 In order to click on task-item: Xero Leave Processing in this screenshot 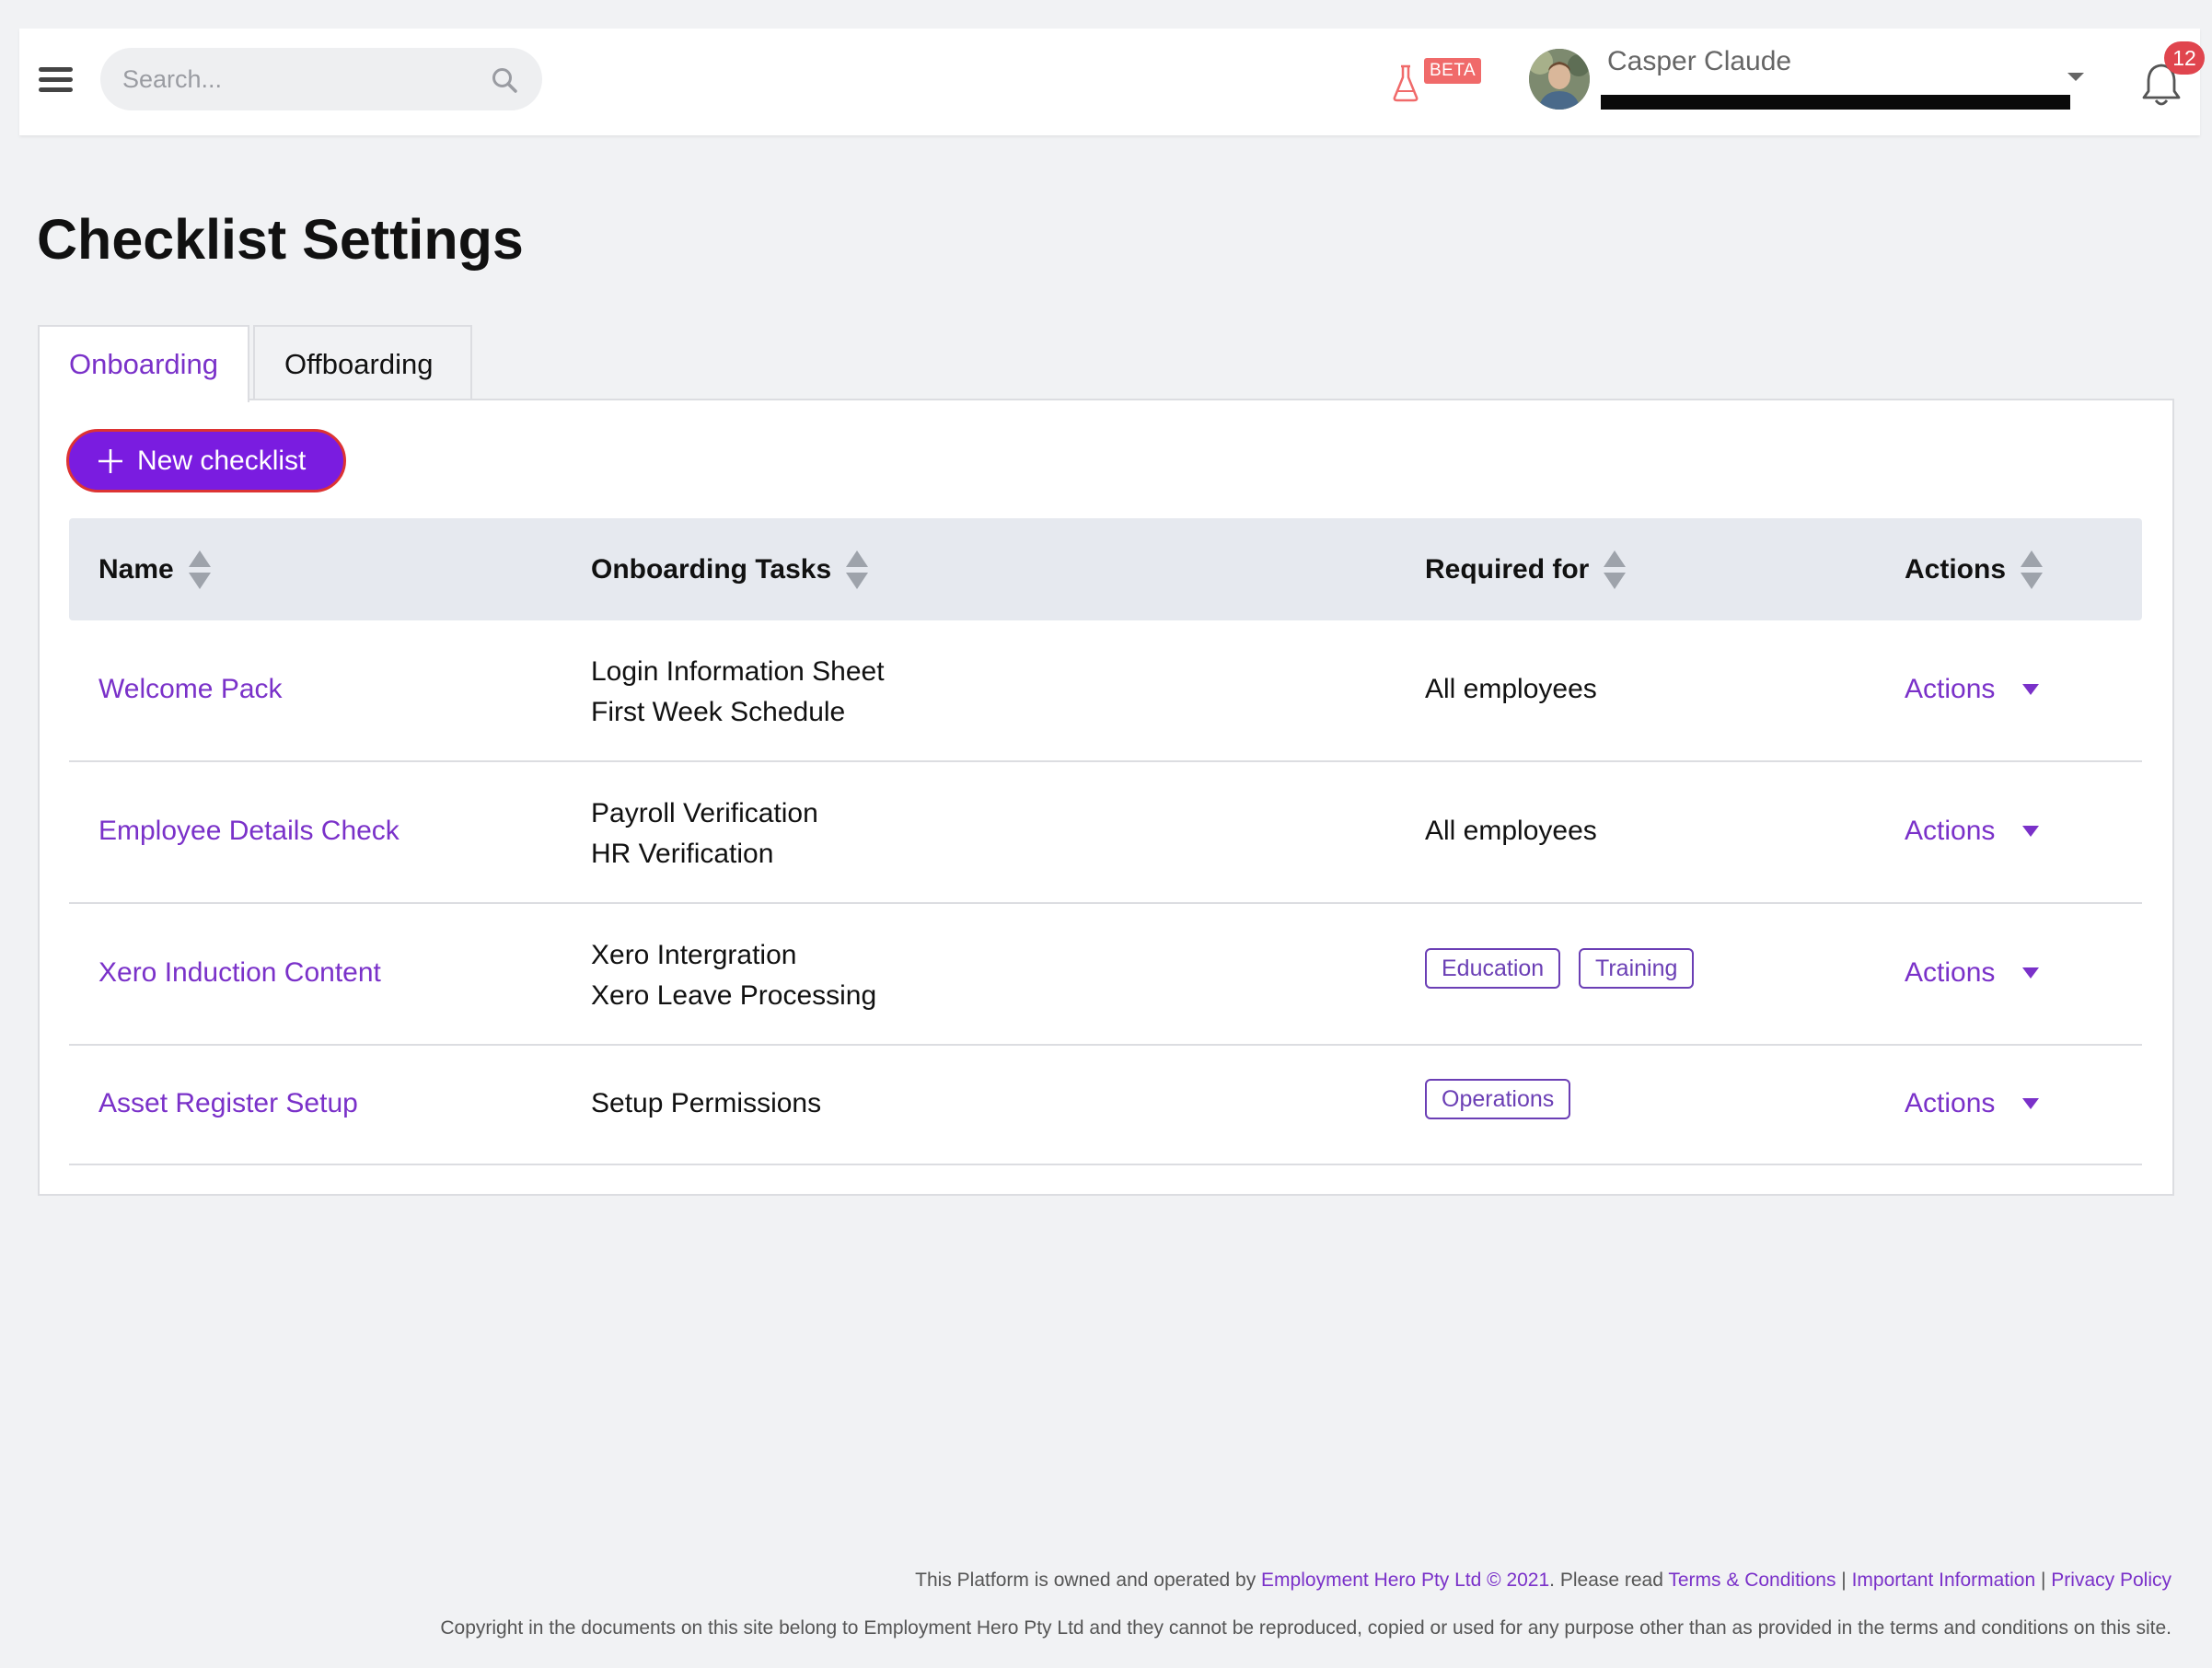, I will do `click(734, 995)`.